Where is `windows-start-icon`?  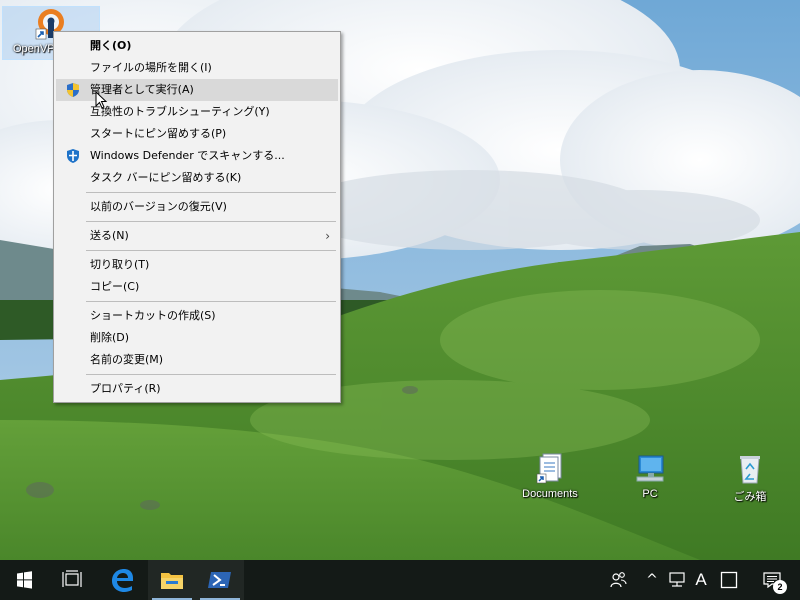 windows-start-icon is located at coordinates (24, 580).